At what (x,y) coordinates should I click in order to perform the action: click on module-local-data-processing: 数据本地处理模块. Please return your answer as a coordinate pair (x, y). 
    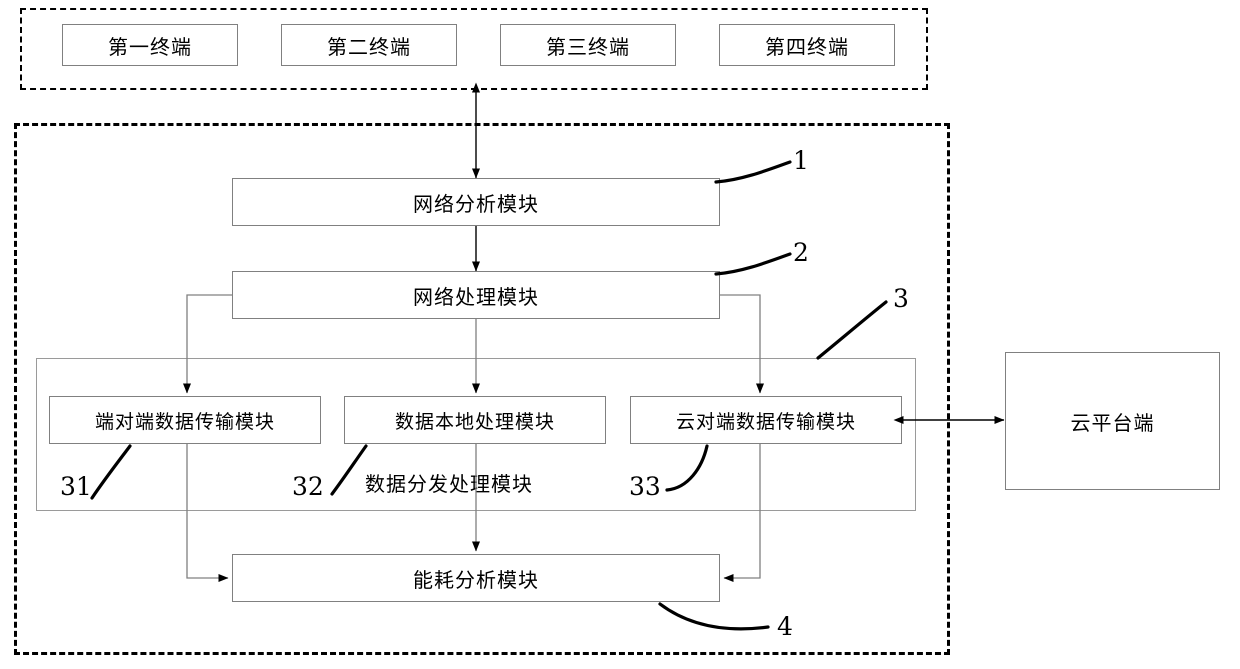
    Looking at the image, I should click on (475, 420).